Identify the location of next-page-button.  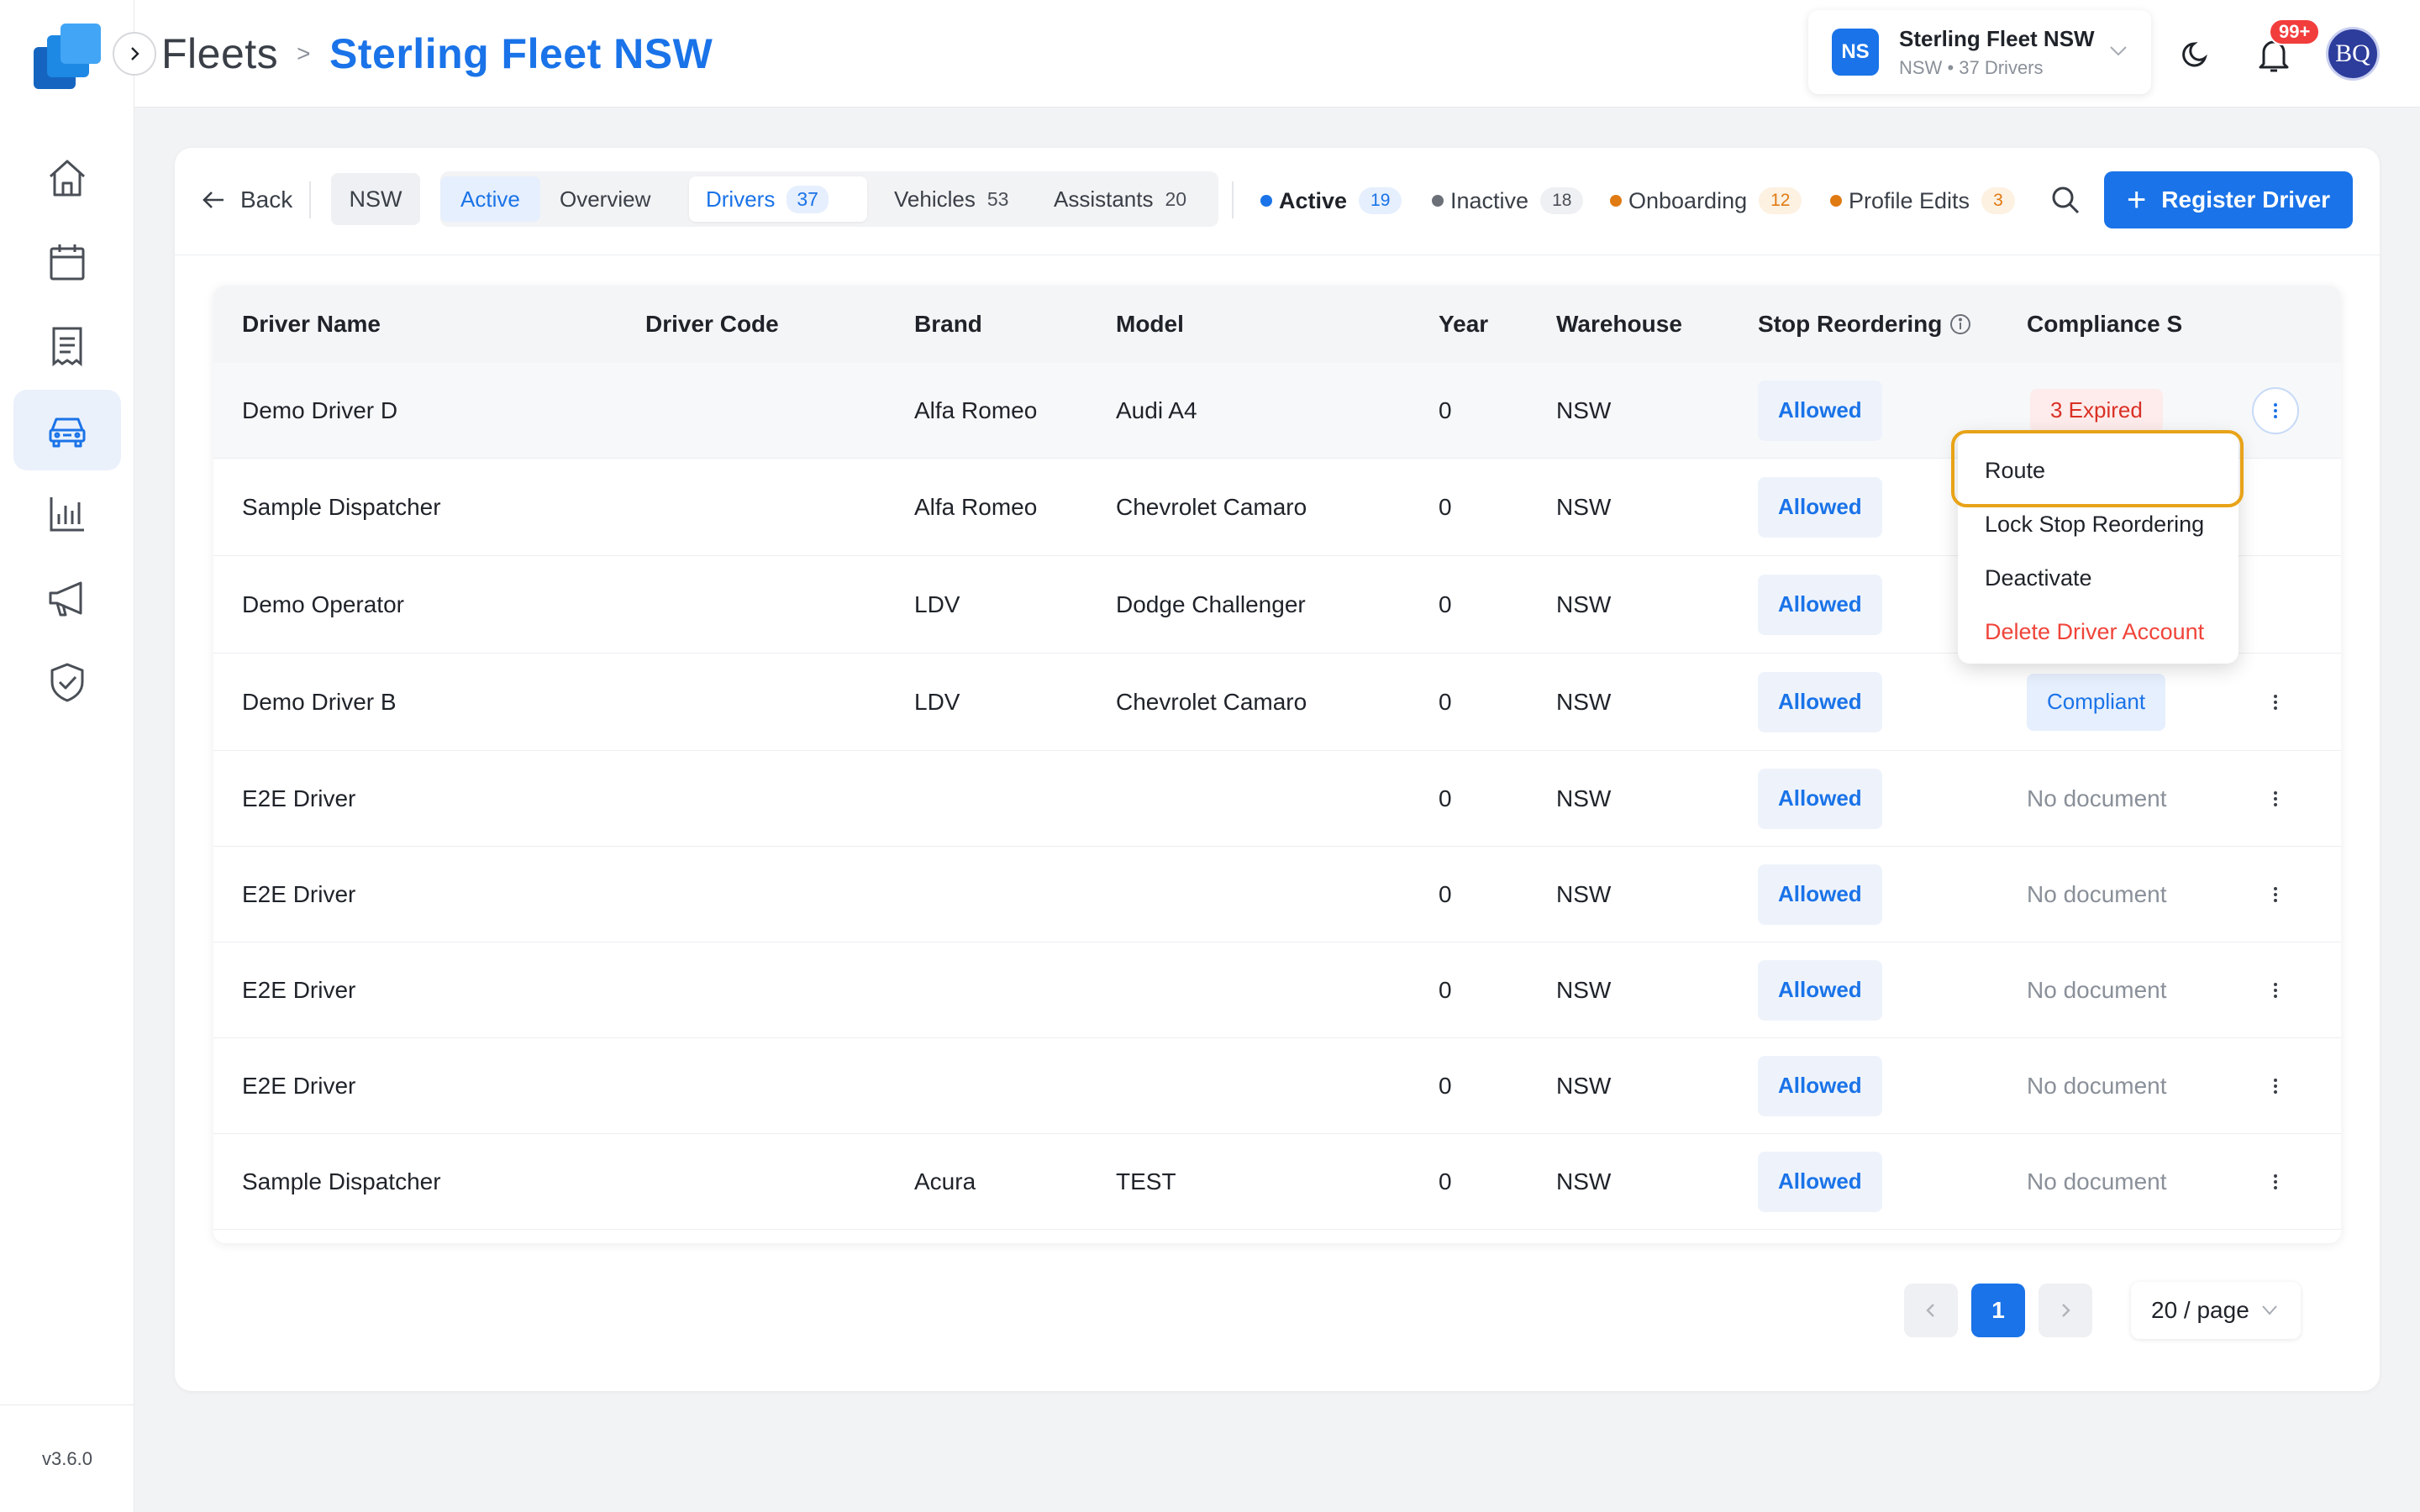
(2065, 1310).